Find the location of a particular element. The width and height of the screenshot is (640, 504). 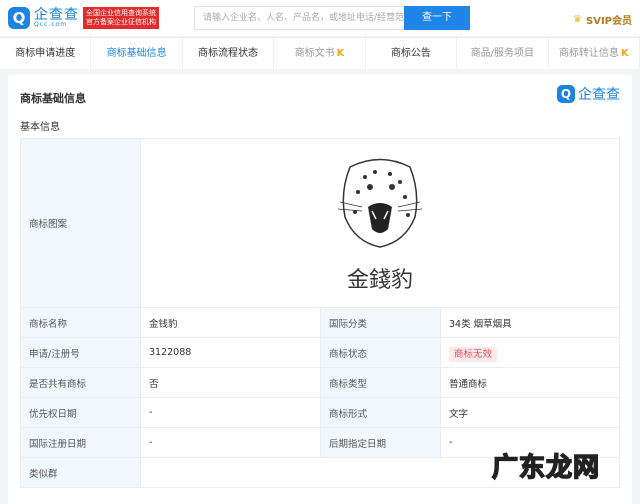

value: 文字 is located at coordinates (530, 412).